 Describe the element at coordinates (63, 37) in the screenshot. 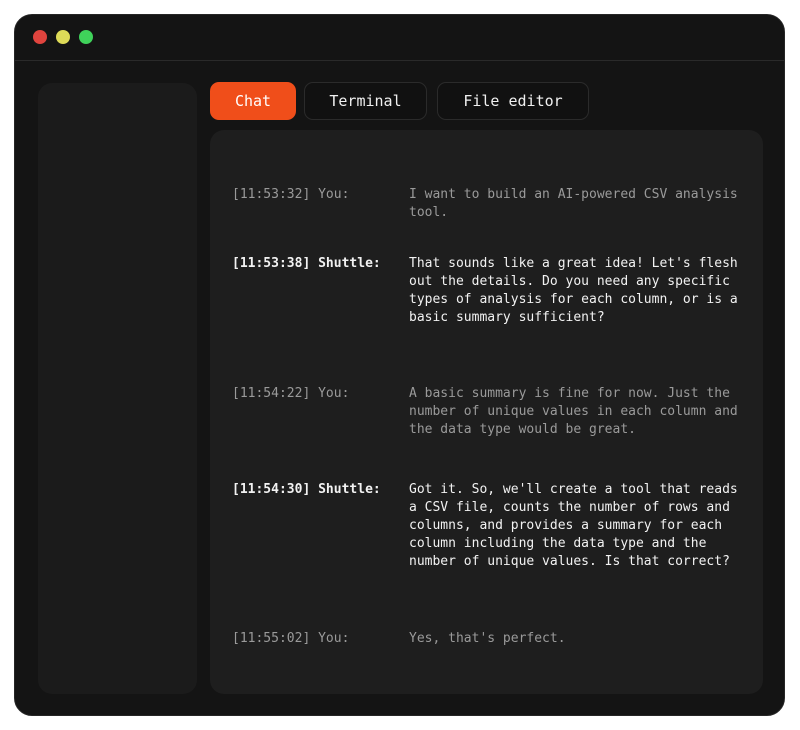

I see `minimize-window-button` at that location.